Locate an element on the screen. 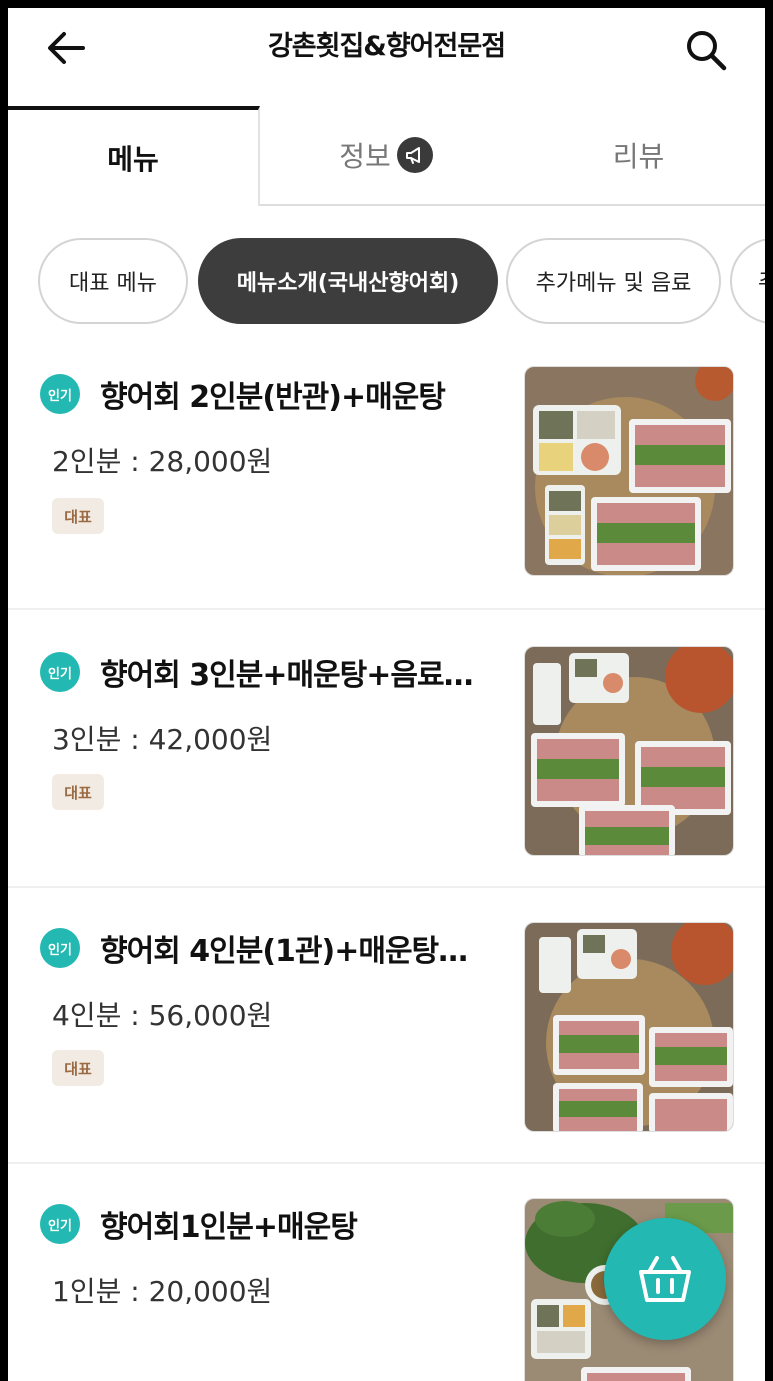 This screenshot has height=1381, width=773. menu-item-price: 1인분 : 20,000원 is located at coordinates (162, 1291).